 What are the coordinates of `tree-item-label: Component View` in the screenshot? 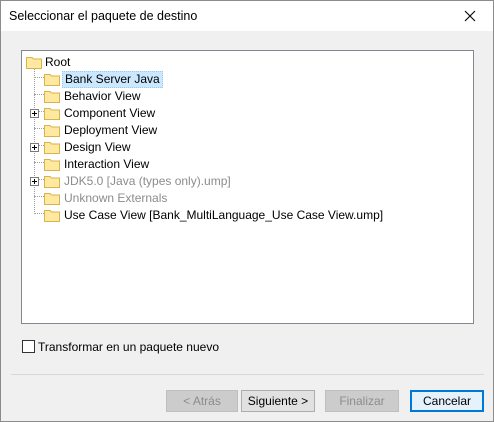 It's located at (110, 113).